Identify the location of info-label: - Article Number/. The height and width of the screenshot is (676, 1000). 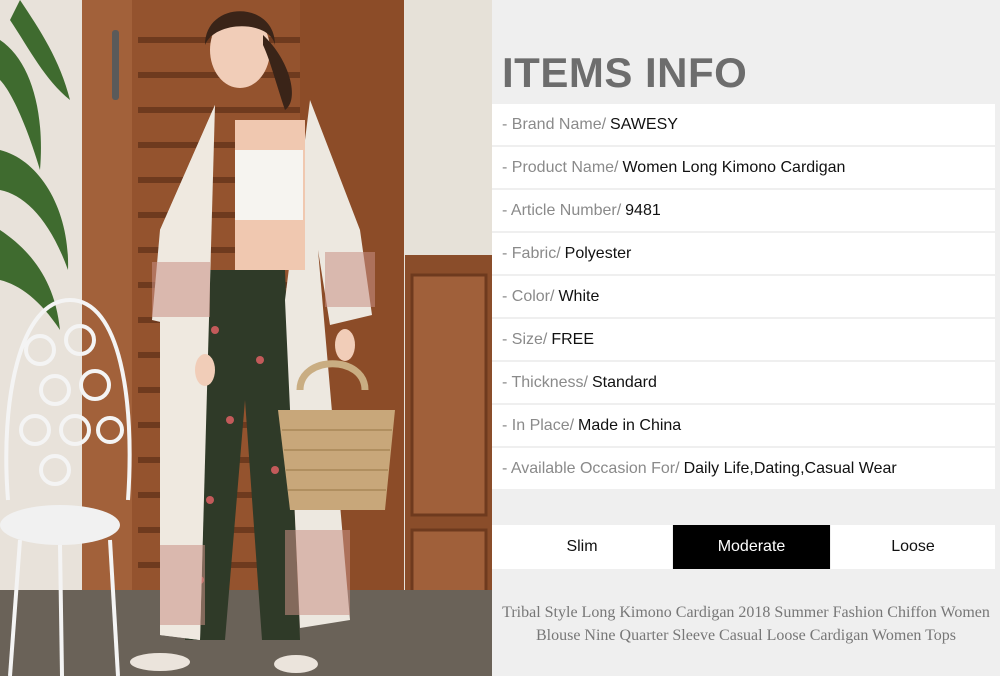
(562, 210).